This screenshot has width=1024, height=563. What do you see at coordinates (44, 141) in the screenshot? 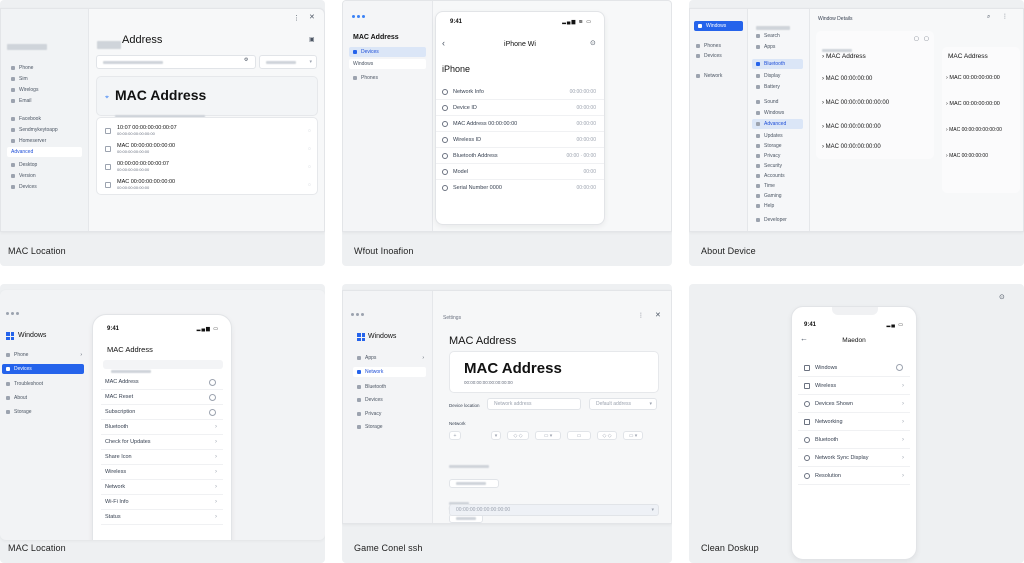
I see `sidebar-item-6: Homeserver` at bounding box center [44, 141].